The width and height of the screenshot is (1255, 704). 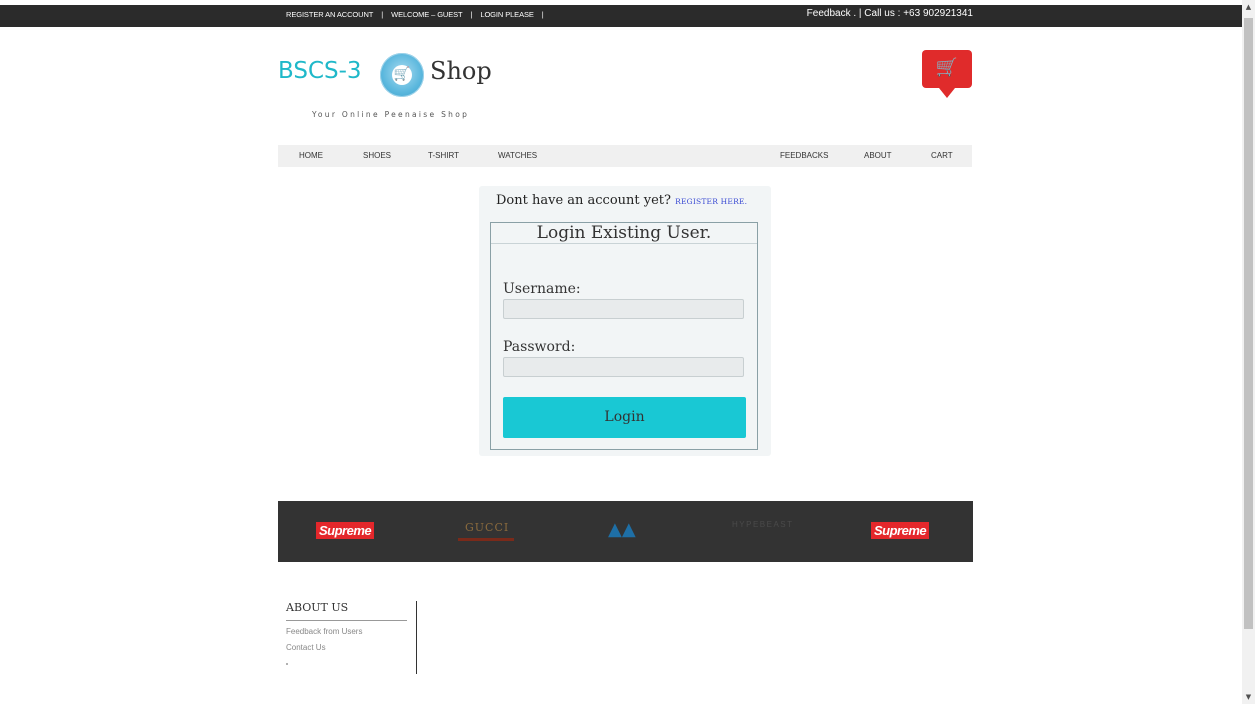 What do you see at coordinates (486, 539) in the screenshot?
I see `gucci-stripe` at bounding box center [486, 539].